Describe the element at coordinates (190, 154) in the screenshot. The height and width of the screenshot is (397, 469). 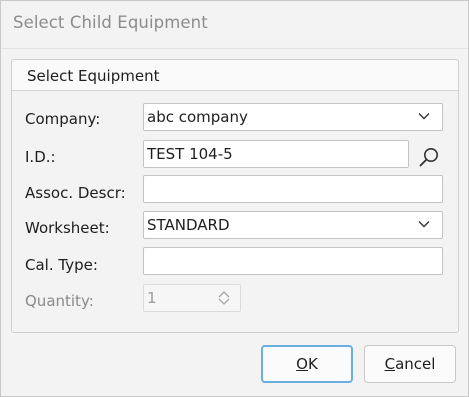
I see `id-value: TEST 104-5` at that location.